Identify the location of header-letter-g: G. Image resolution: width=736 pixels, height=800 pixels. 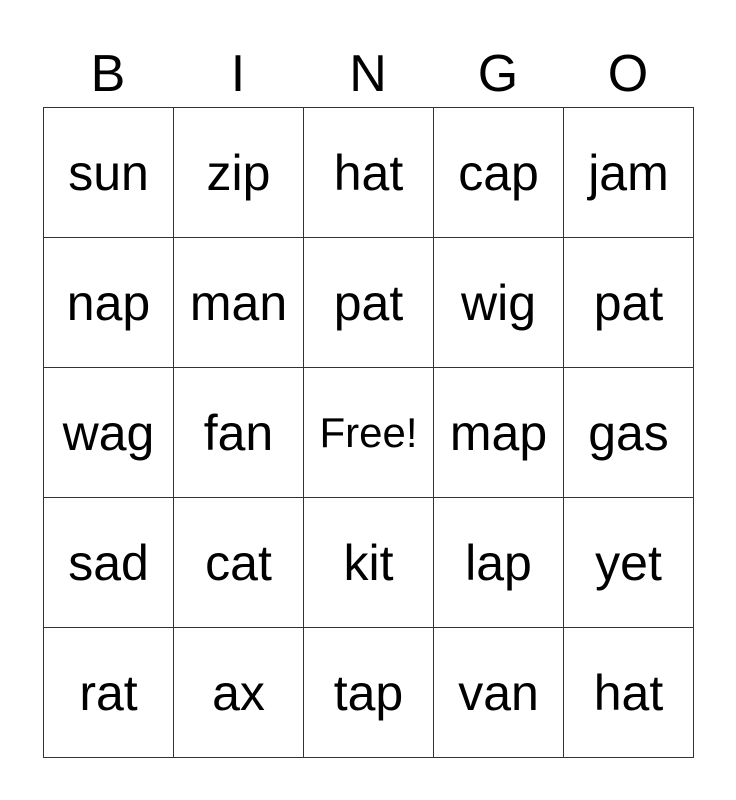
(498, 74).